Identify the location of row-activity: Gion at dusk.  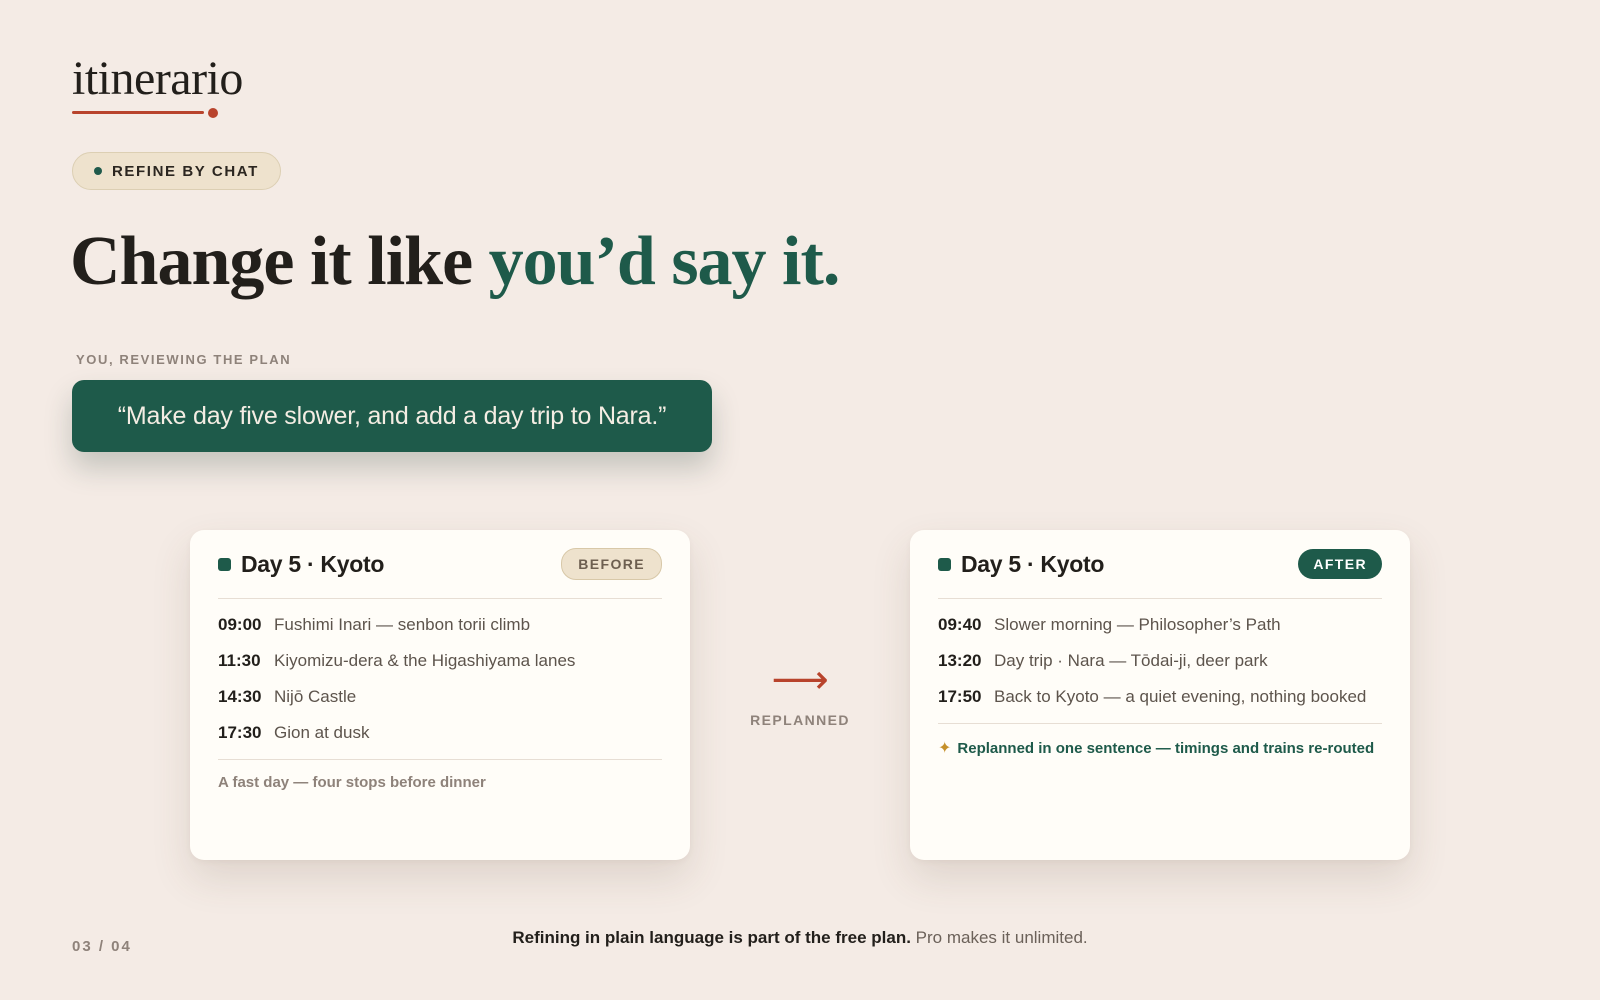
(322, 732).